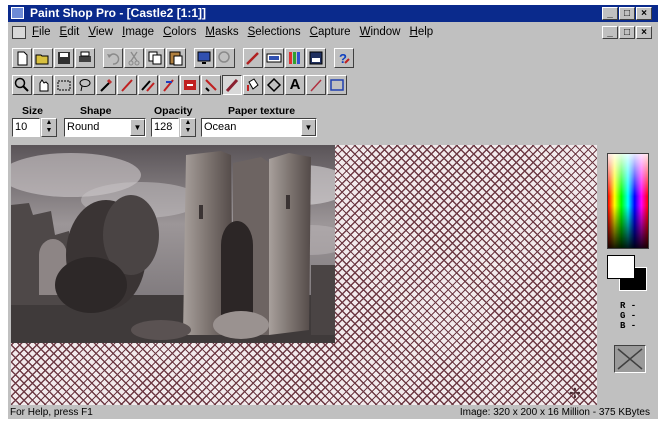 This screenshot has height=422, width=659. I want to click on cut-icon, so click(134, 58).